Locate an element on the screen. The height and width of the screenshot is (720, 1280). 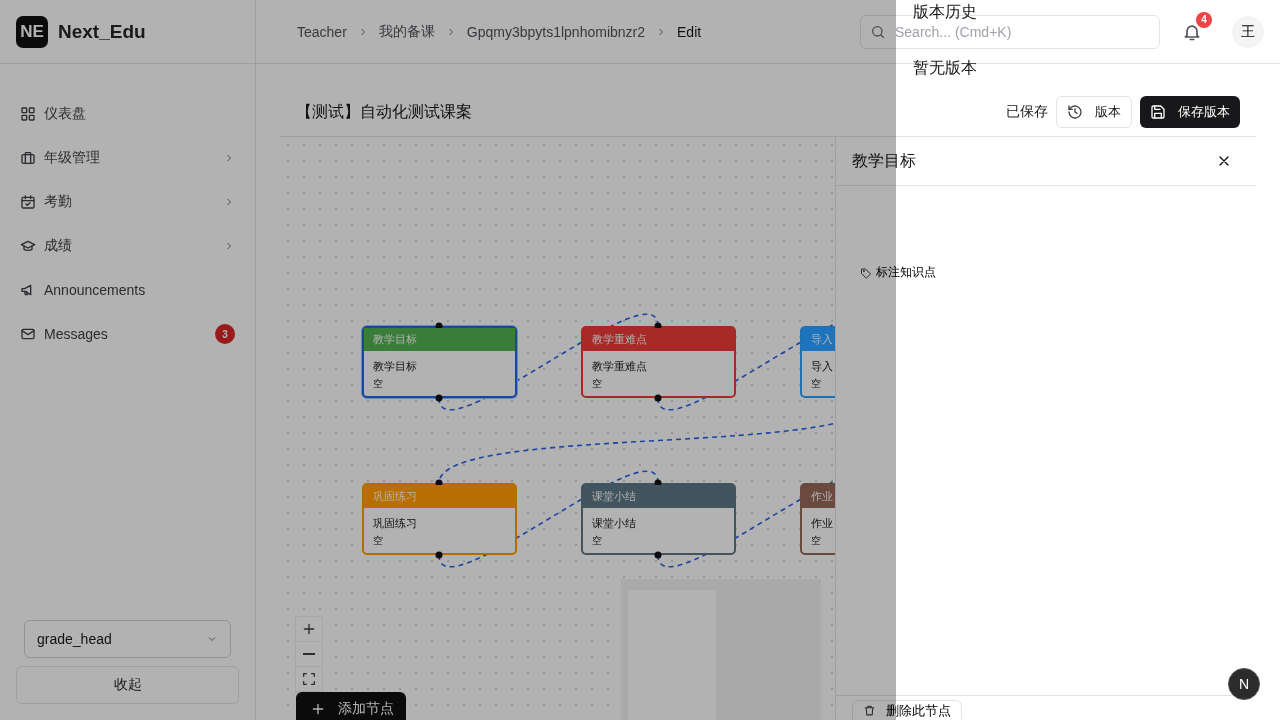
node-header: 教学目标 is located at coordinates (439, 339).